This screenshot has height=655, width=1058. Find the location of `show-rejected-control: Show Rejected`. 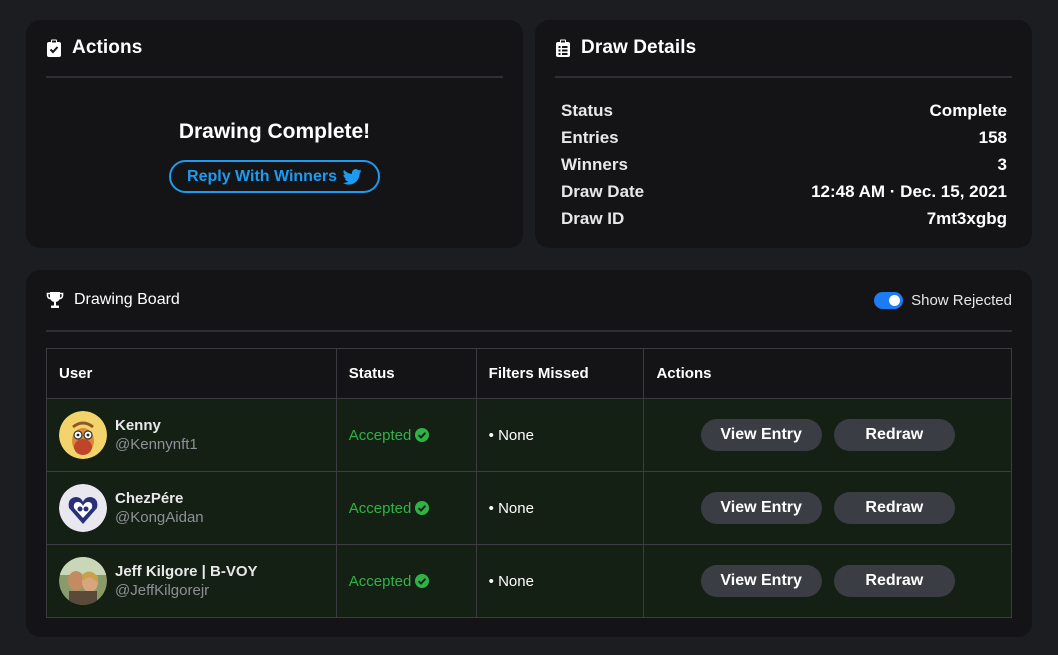

show-rejected-control: Show Rejected is located at coordinates (943, 300).